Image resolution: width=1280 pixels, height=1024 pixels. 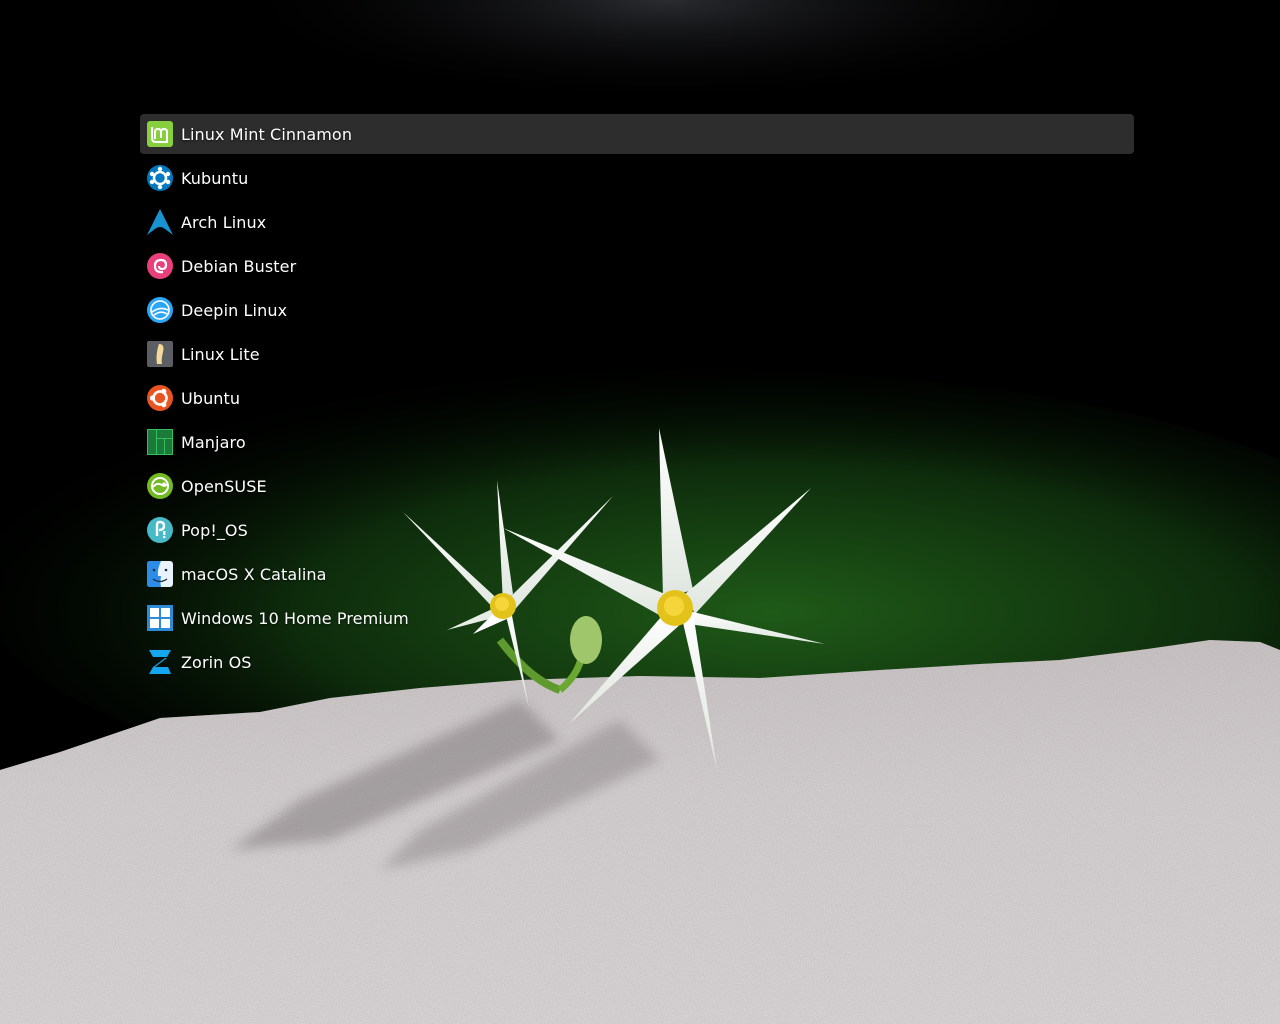 What do you see at coordinates (160, 178) in the screenshot?
I see `kubuntu-icon` at bounding box center [160, 178].